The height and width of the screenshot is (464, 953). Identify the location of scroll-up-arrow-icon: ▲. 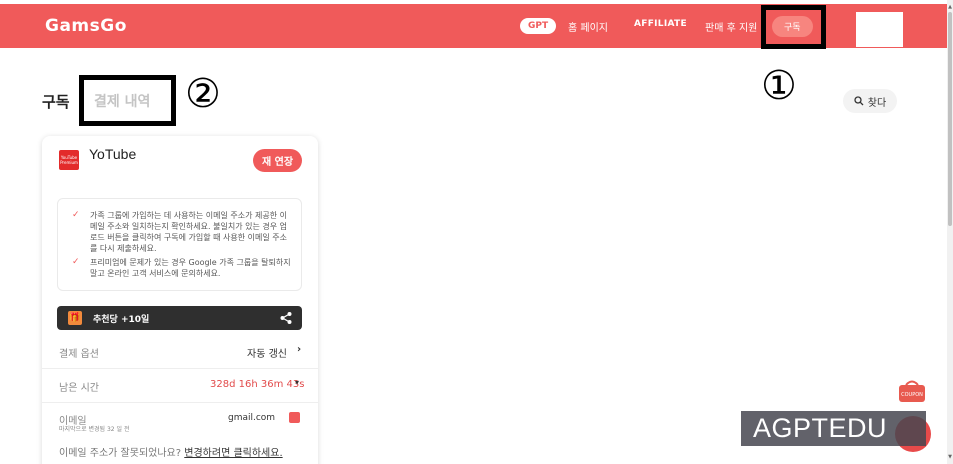
(950, 7).